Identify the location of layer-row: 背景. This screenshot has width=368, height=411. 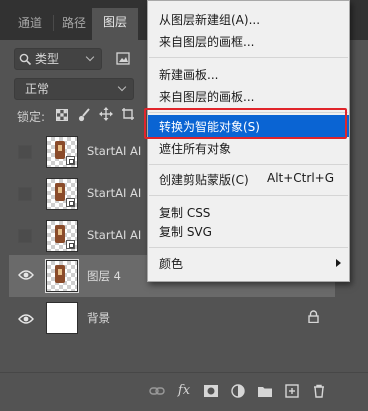
(172, 318).